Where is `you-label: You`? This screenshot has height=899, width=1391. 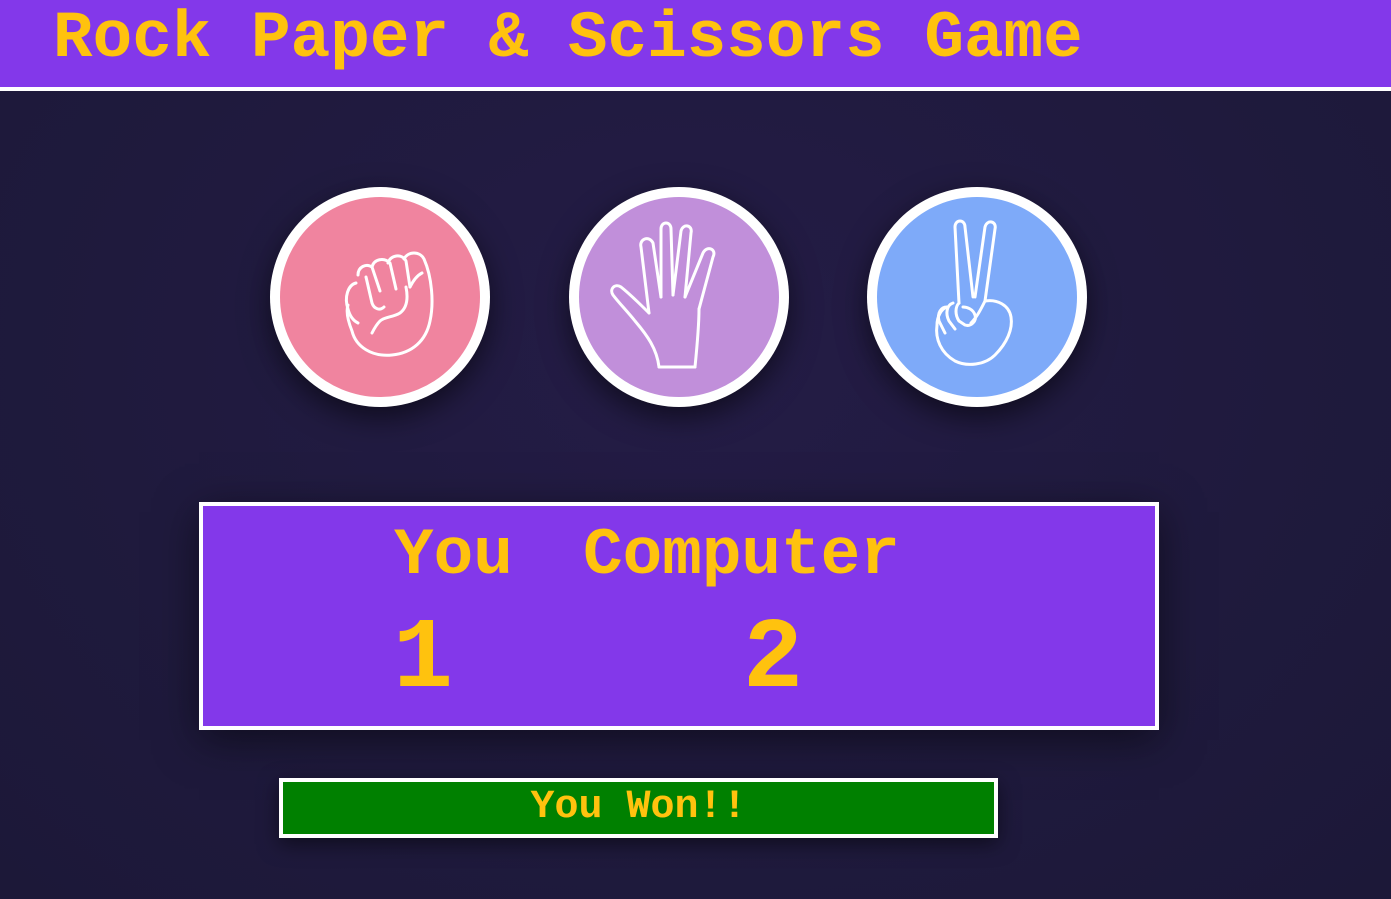 you-label: You is located at coordinates (453, 555).